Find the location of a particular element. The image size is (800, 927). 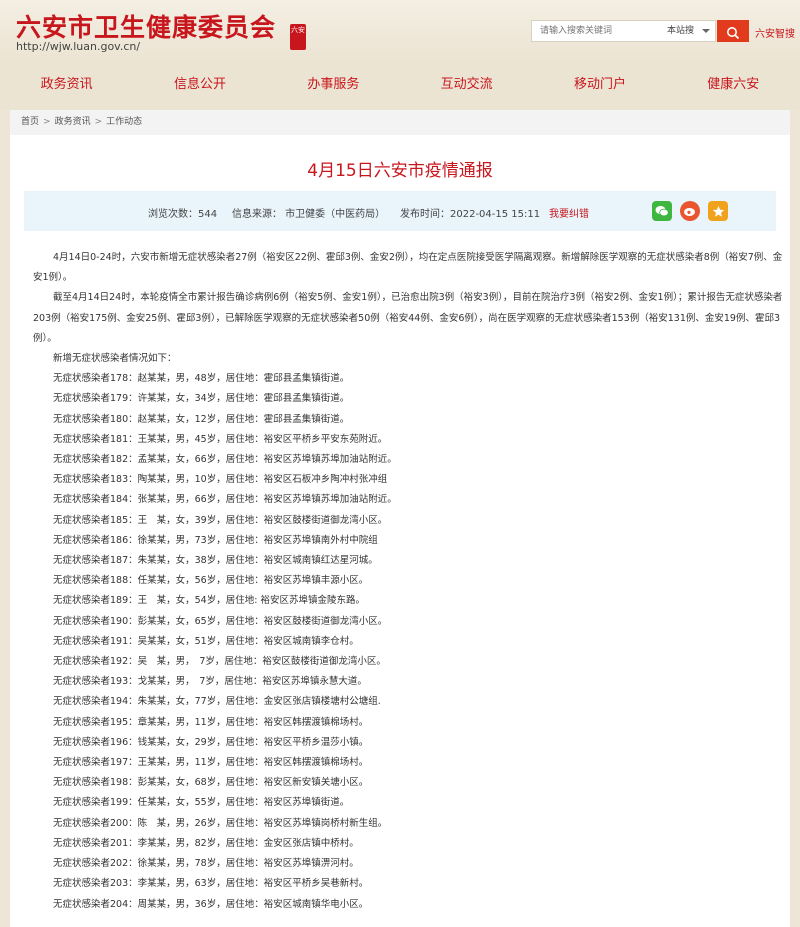

search-button is located at coordinates (733, 31).